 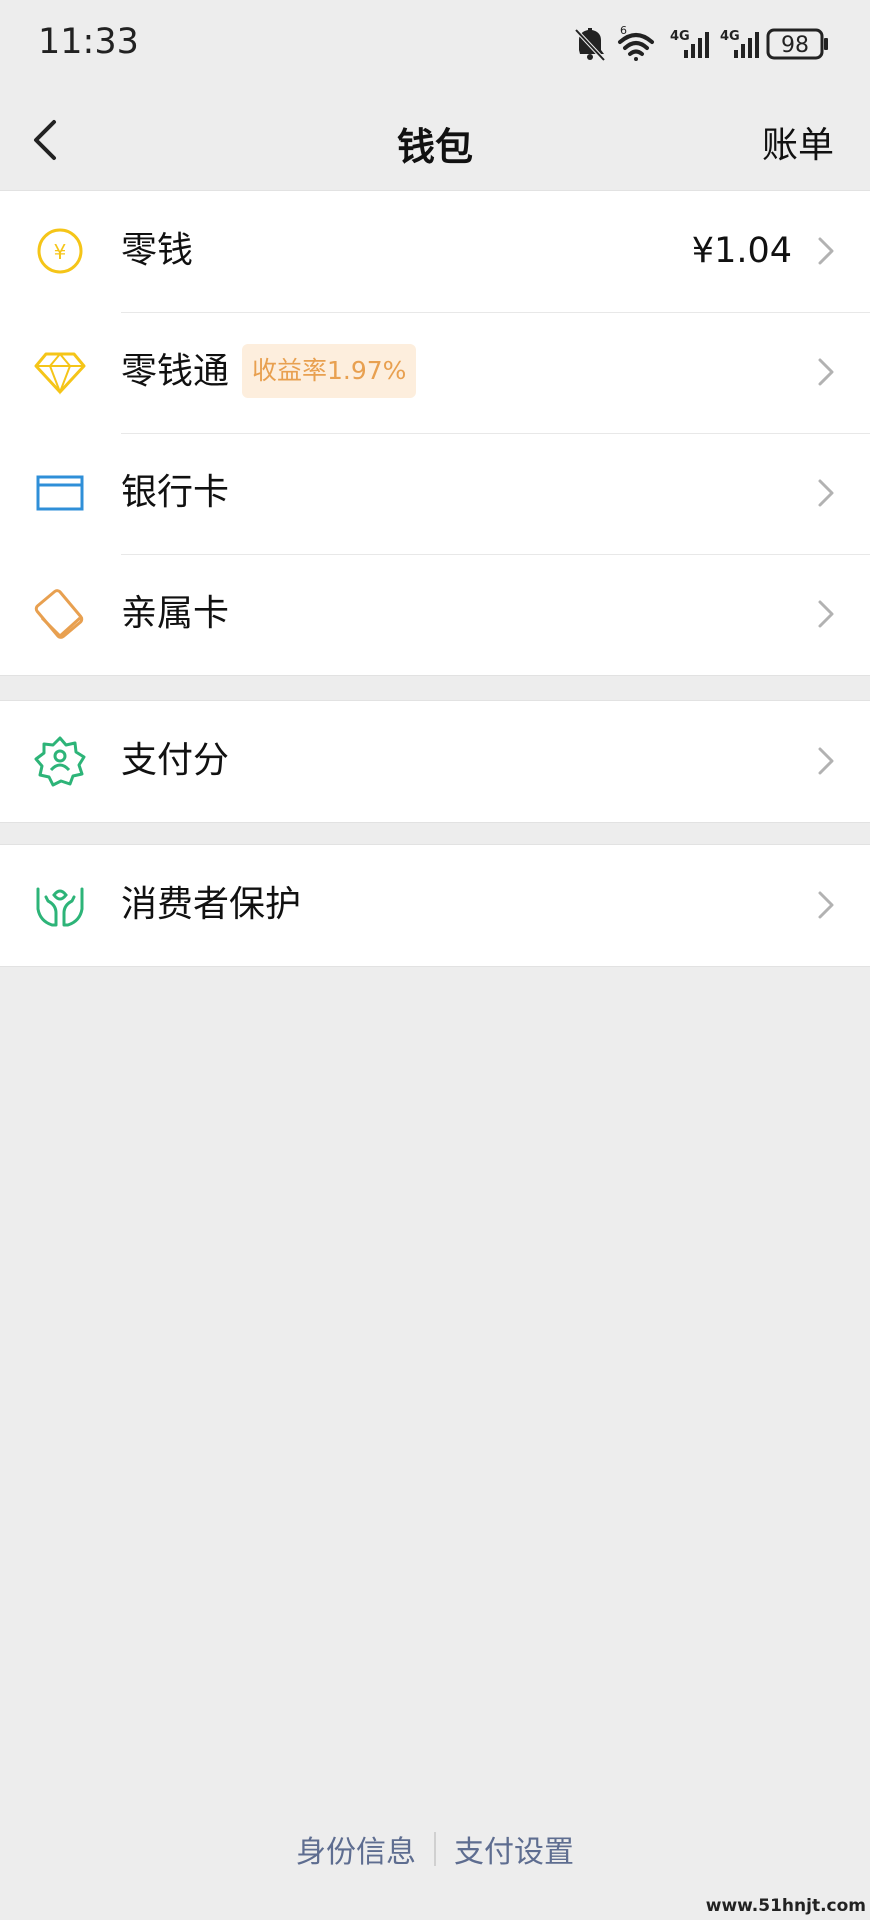 I want to click on payment-settings-link: 支付设置, so click(x=514, y=1849).